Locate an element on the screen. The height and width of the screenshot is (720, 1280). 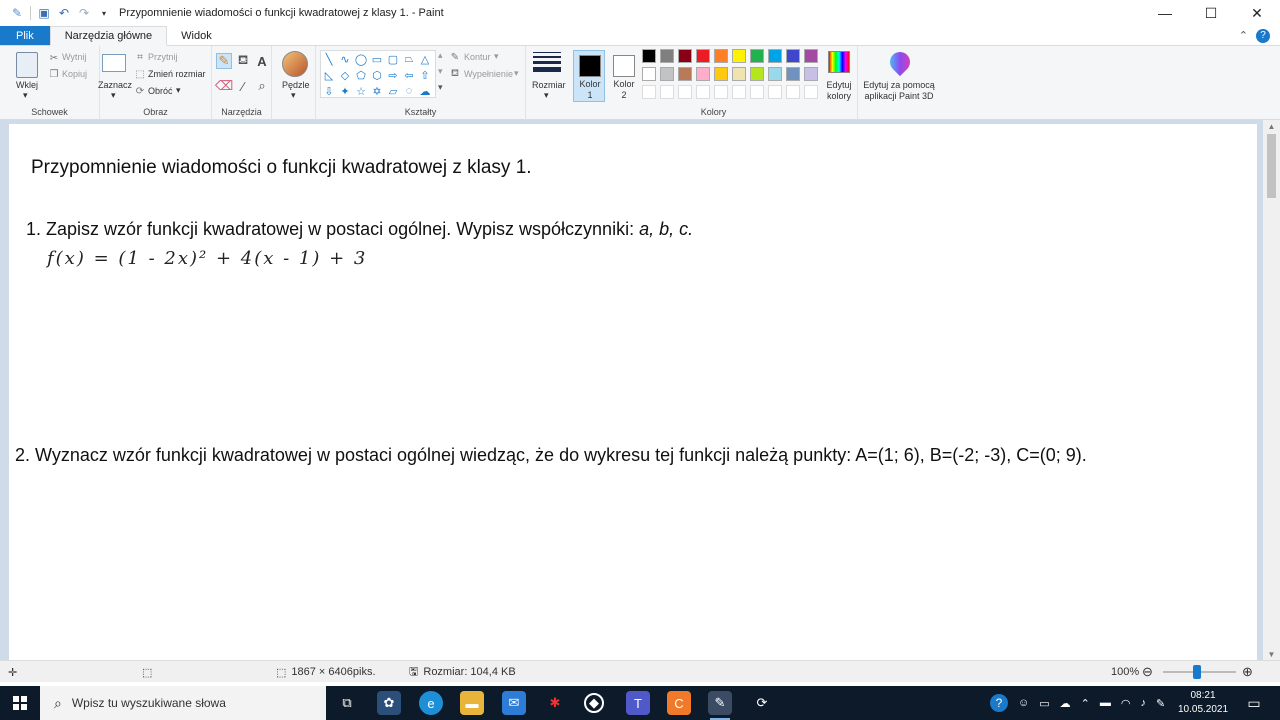
resize-icon: ⬚ is located at coordinates (140, 74).